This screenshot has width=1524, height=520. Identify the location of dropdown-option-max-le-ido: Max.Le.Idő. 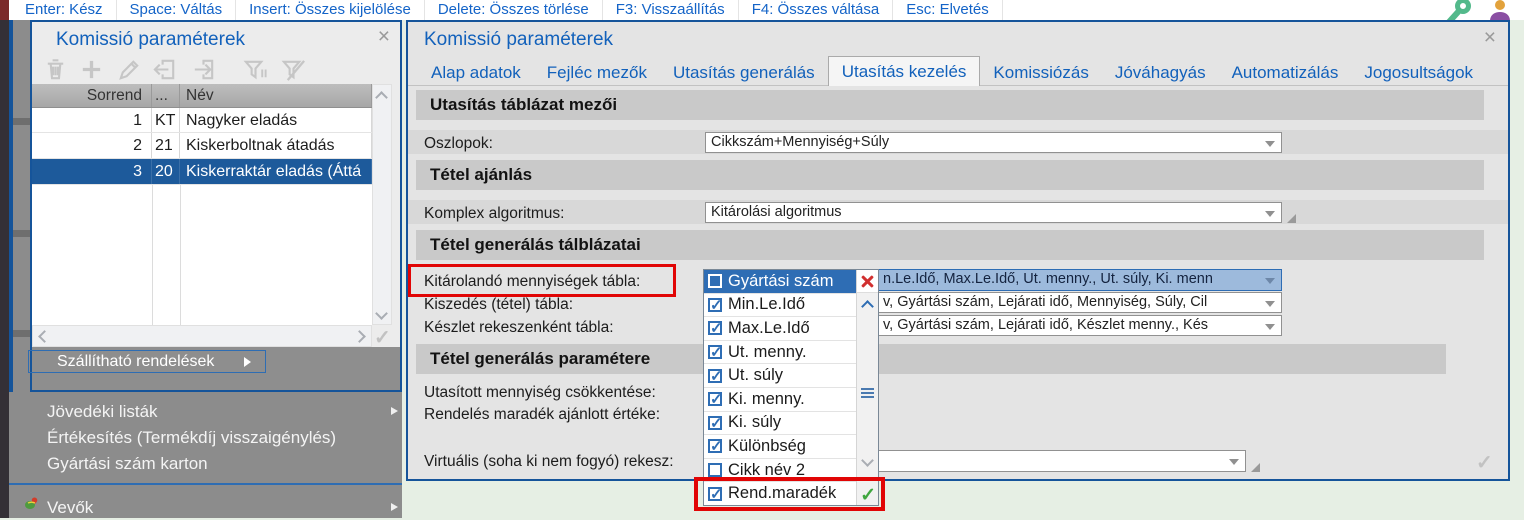
(780, 329).